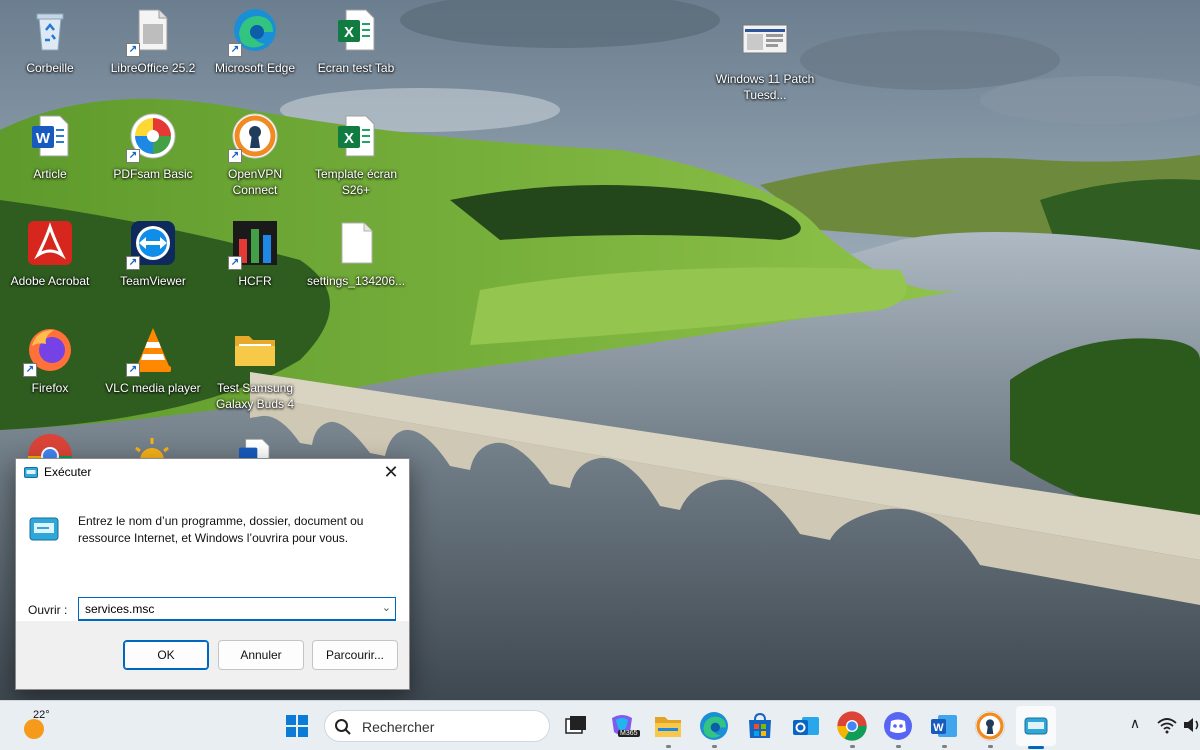 The width and height of the screenshot is (1200, 750). Describe the element at coordinates (50, 41) in the screenshot. I see `desktop-icon-recycle-bin: Corbeille` at that location.